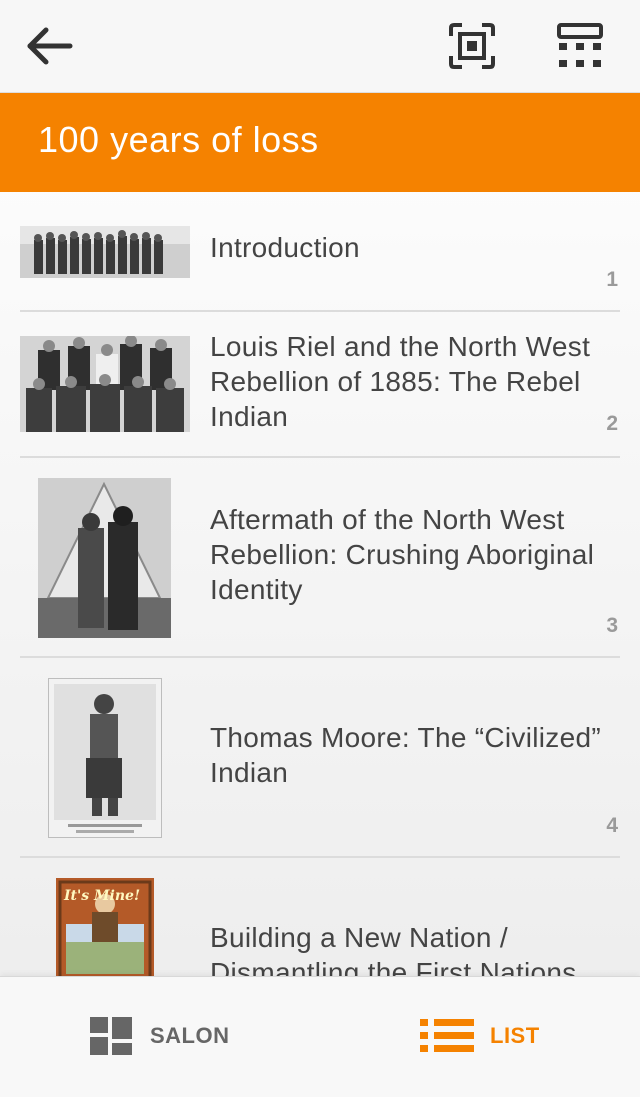 Image resolution: width=640 pixels, height=1097 pixels. I want to click on poster-text: It's Mine!, so click(102, 896).